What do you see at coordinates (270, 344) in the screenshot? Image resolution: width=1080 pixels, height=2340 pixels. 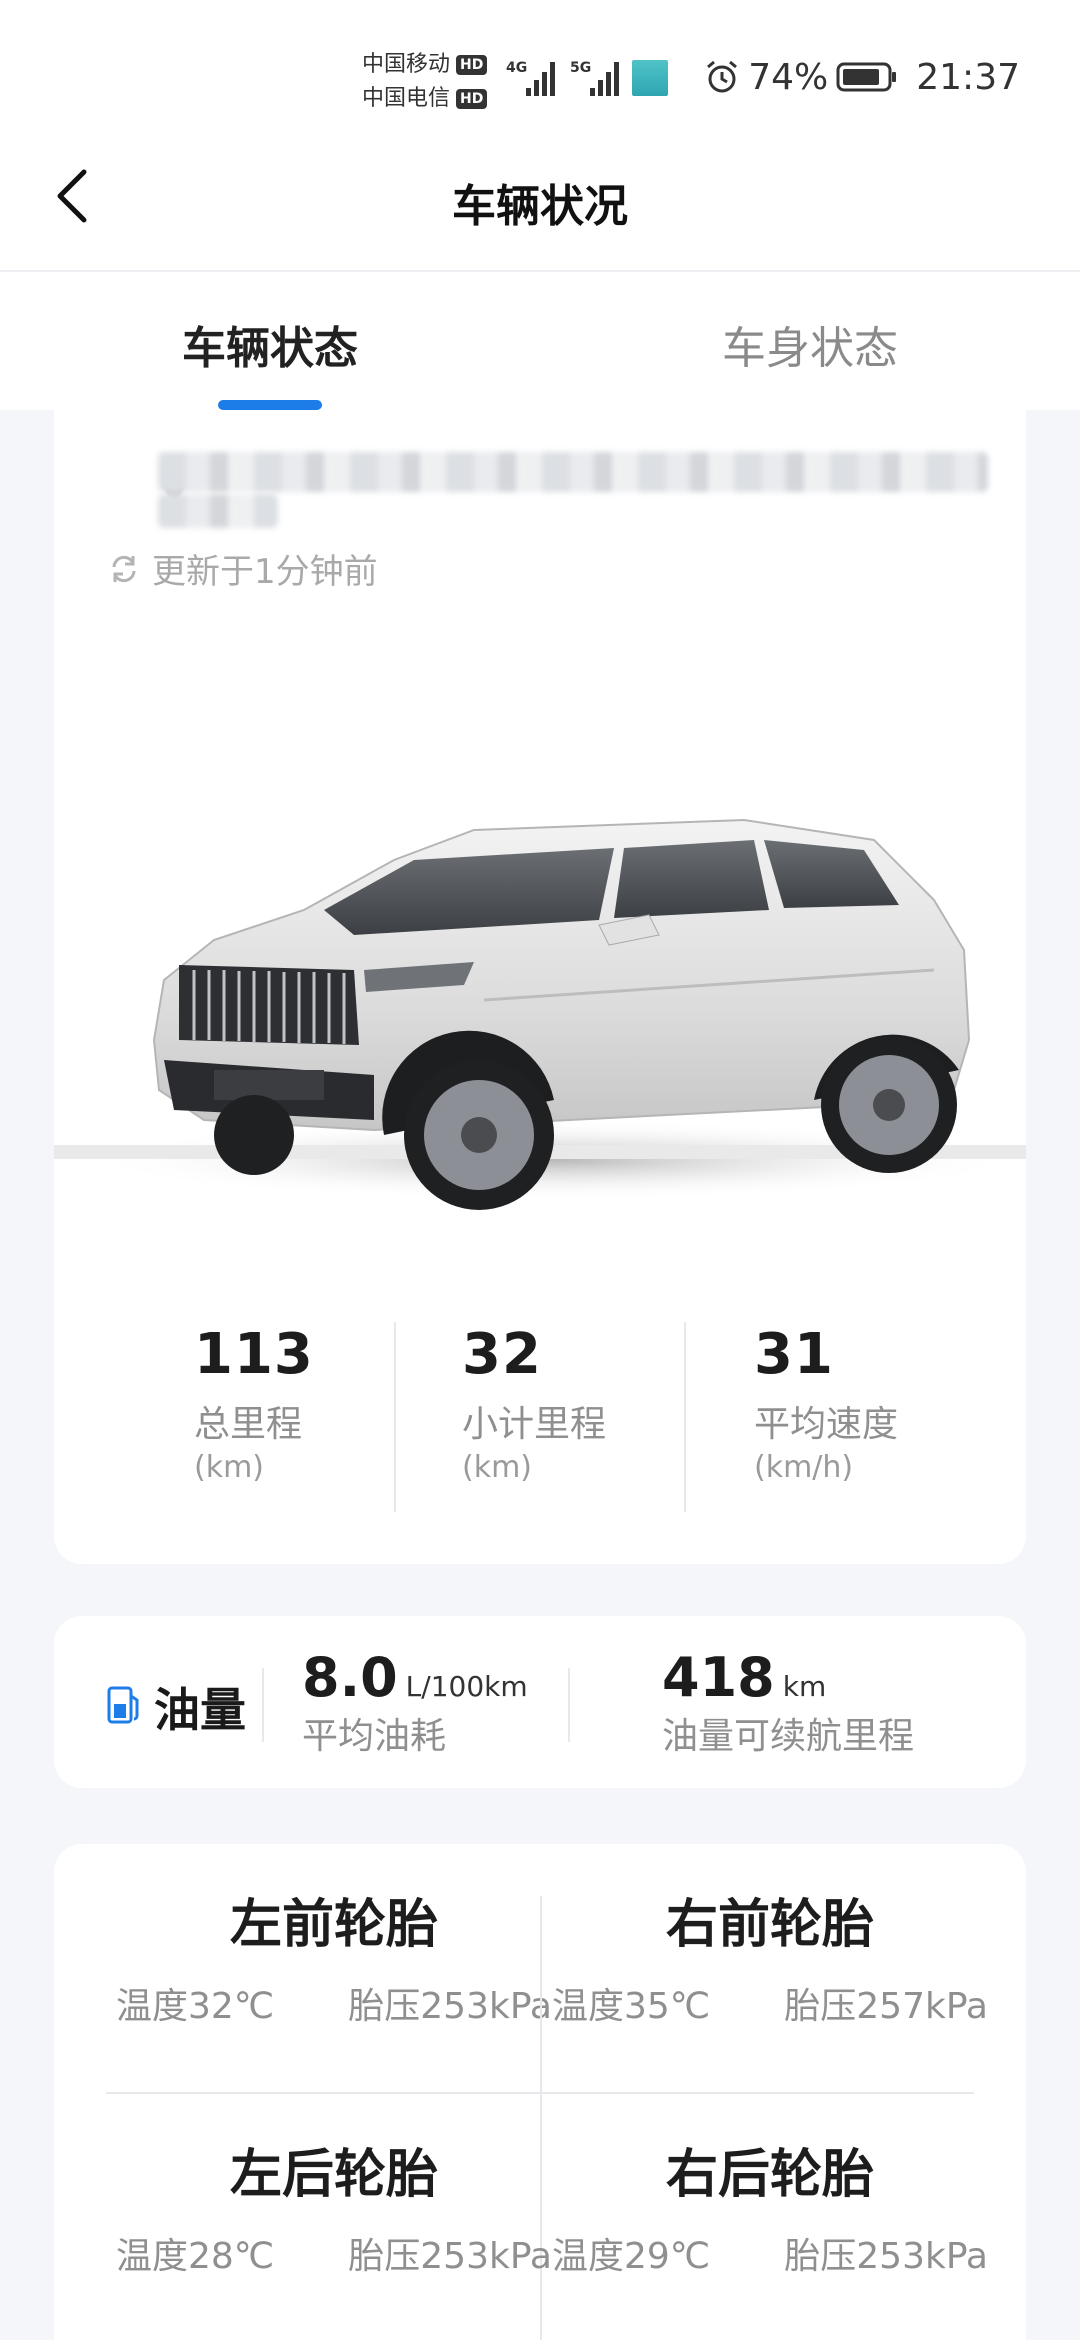 I see `tab-vehicle-status: 车辆状态` at bounding box center [270, 344].